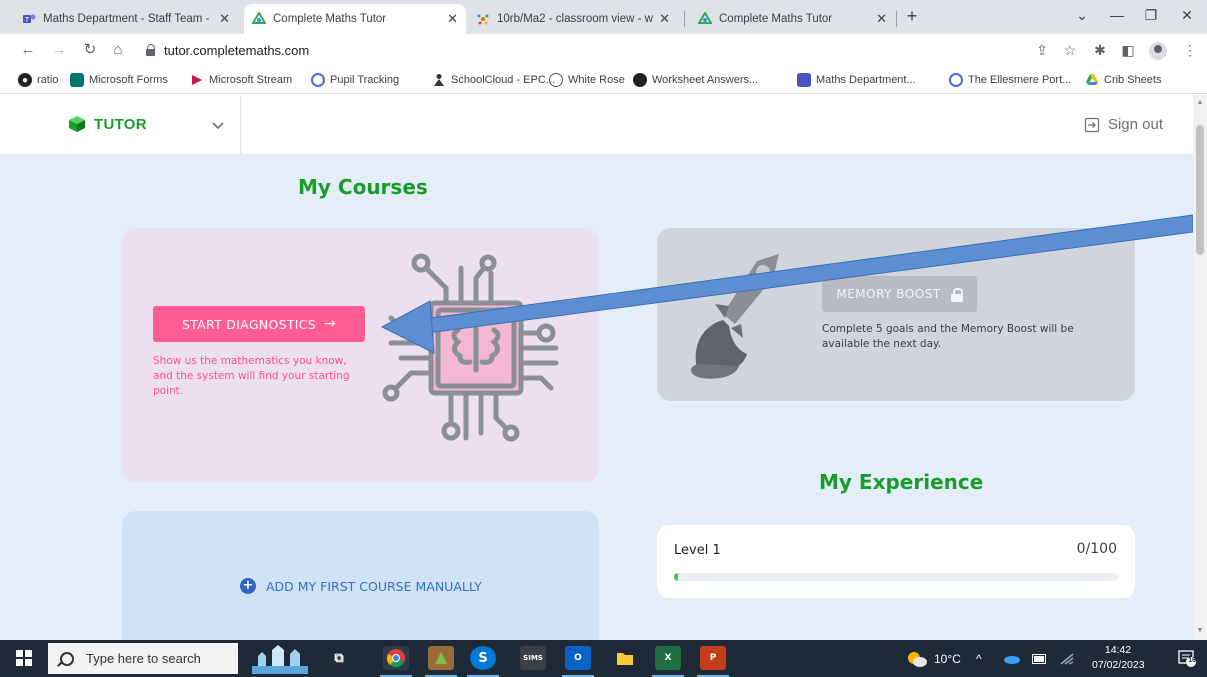 Image resolution: width=1207 pixels, height=677 pixels. What do you see at coordinates (1187, 16) in the screenshot?
I see `close-window-button: ✕` at bounding box center [1187, 16].